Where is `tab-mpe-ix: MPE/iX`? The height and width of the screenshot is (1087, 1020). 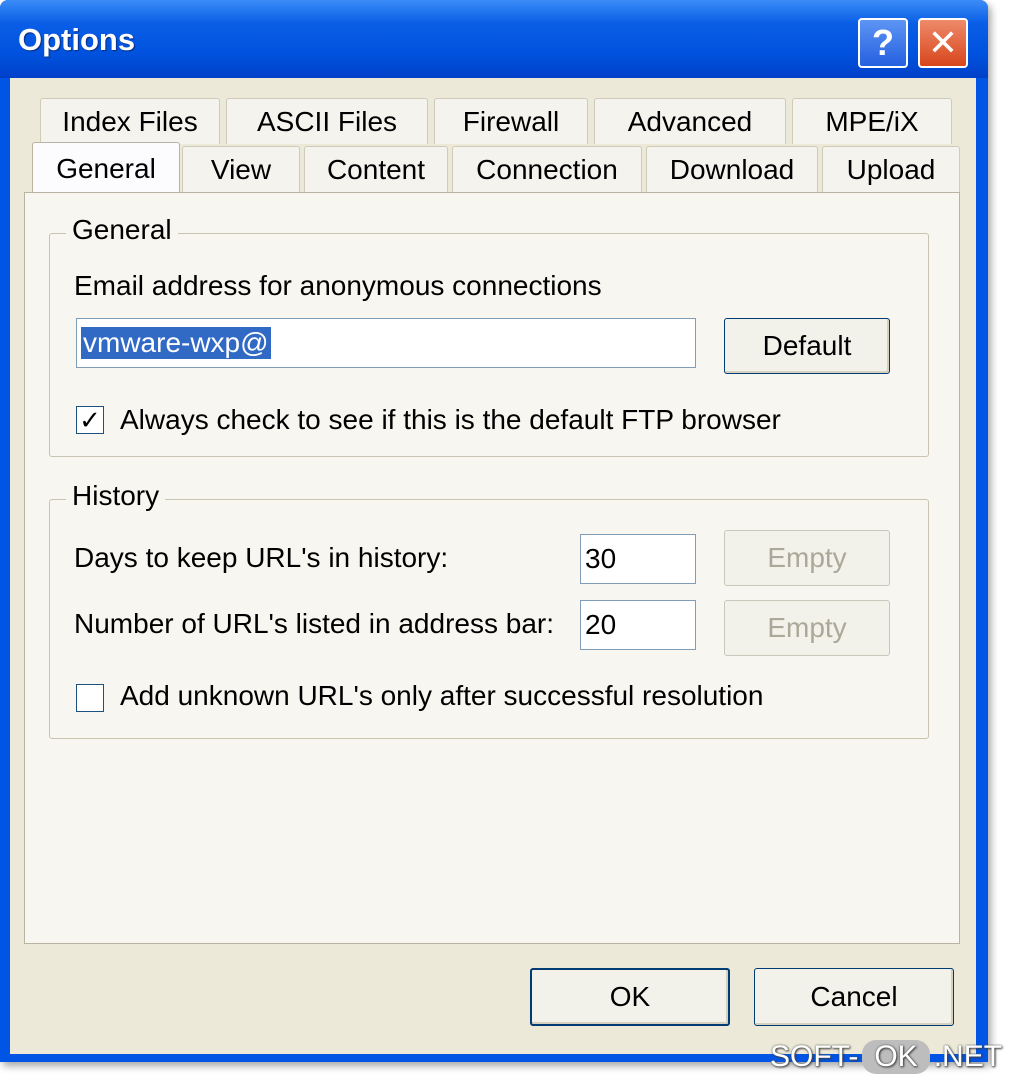
tab-mpe-ix: MPE/iX is located at coordinates (872, 121).